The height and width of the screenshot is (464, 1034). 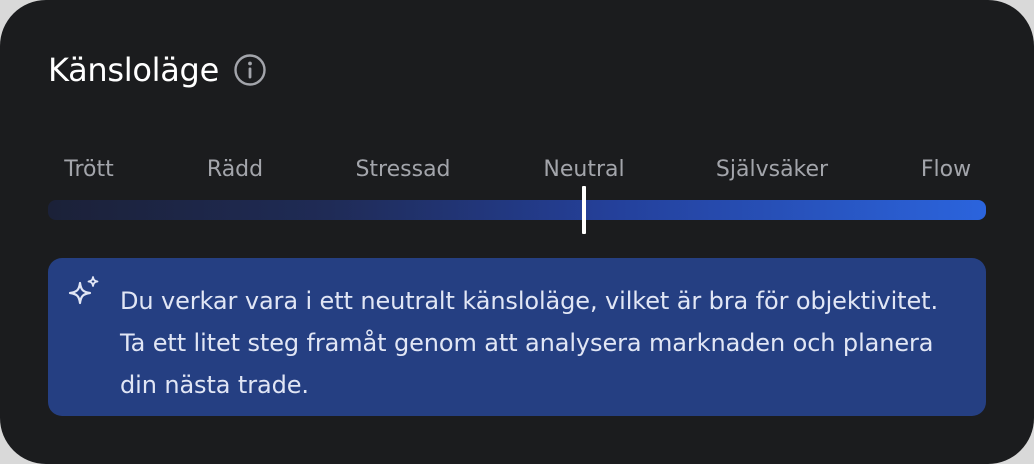 I want to click on info-icon, so click(x=250, y=70).